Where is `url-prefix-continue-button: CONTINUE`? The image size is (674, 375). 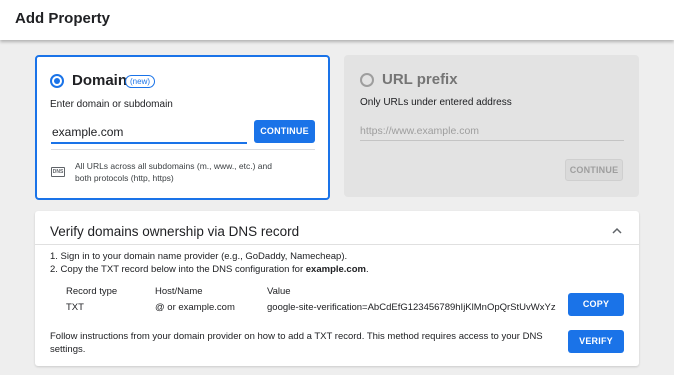 url-prefix-continue-button: CONTINUE is located at coordinates (594, 170).